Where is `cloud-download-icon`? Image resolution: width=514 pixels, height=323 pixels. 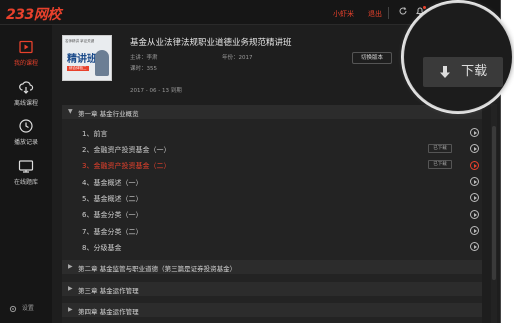 cloud-download-icon is located at coordinates (26, 87).